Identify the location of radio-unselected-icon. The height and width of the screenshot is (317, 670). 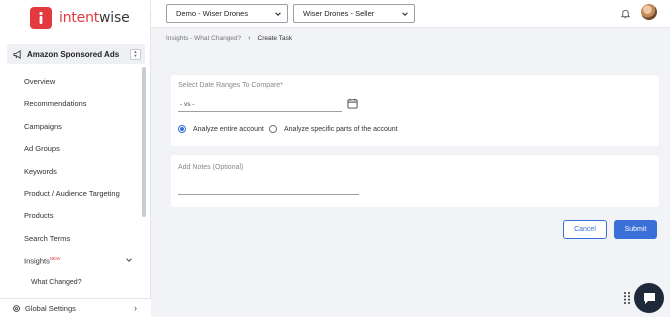
(273, 129).